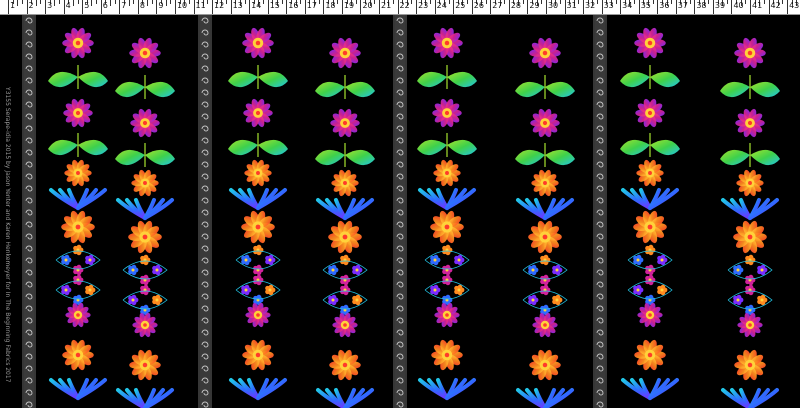  I want to click on ruler-number: 6, so click(105, 5).